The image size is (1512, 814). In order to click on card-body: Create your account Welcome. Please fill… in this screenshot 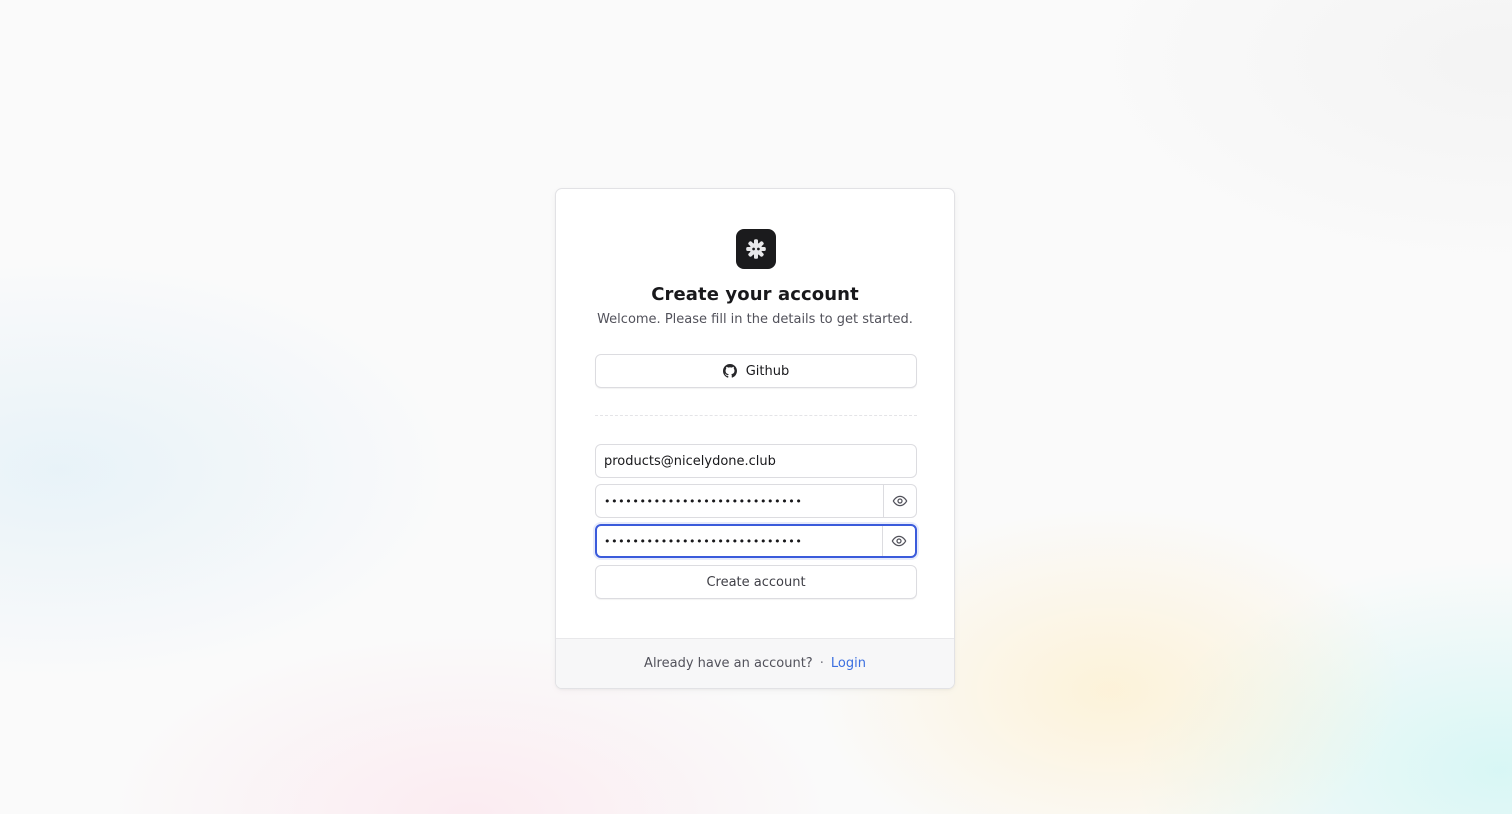, I will do `click(755, 413)`.